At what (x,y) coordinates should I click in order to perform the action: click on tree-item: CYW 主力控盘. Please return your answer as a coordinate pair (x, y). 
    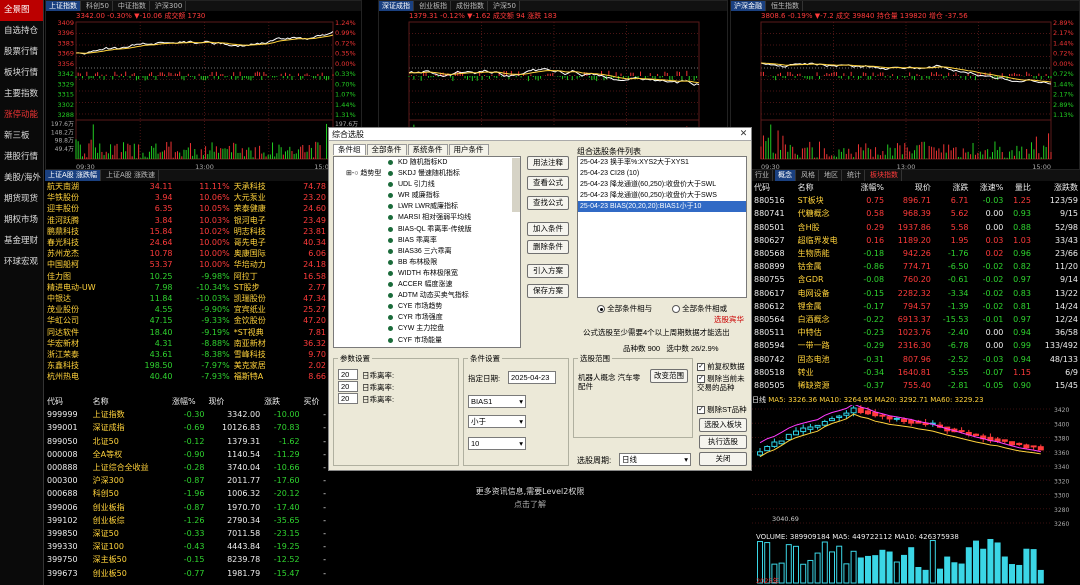
    Looking at the image, I should click on (443, 328).